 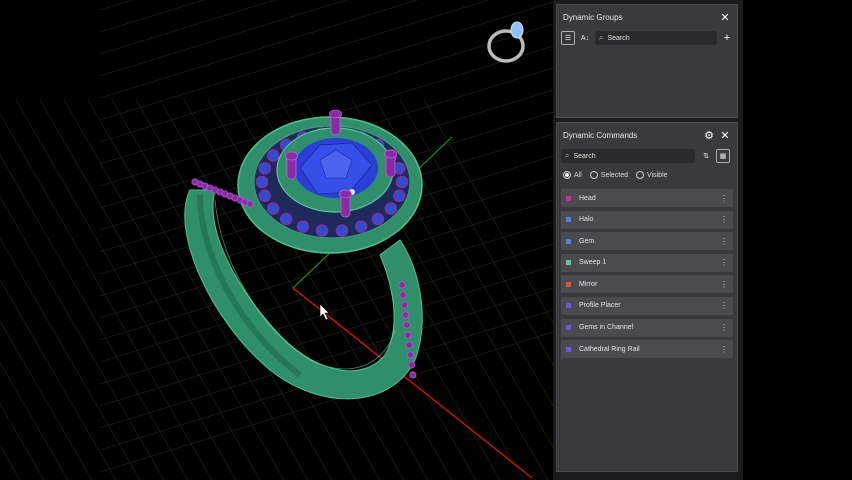 What do you see at coordinates (568, 38) in the screenshot?
I see `list-view-icon: ☰` at bounding box center [568, 38].